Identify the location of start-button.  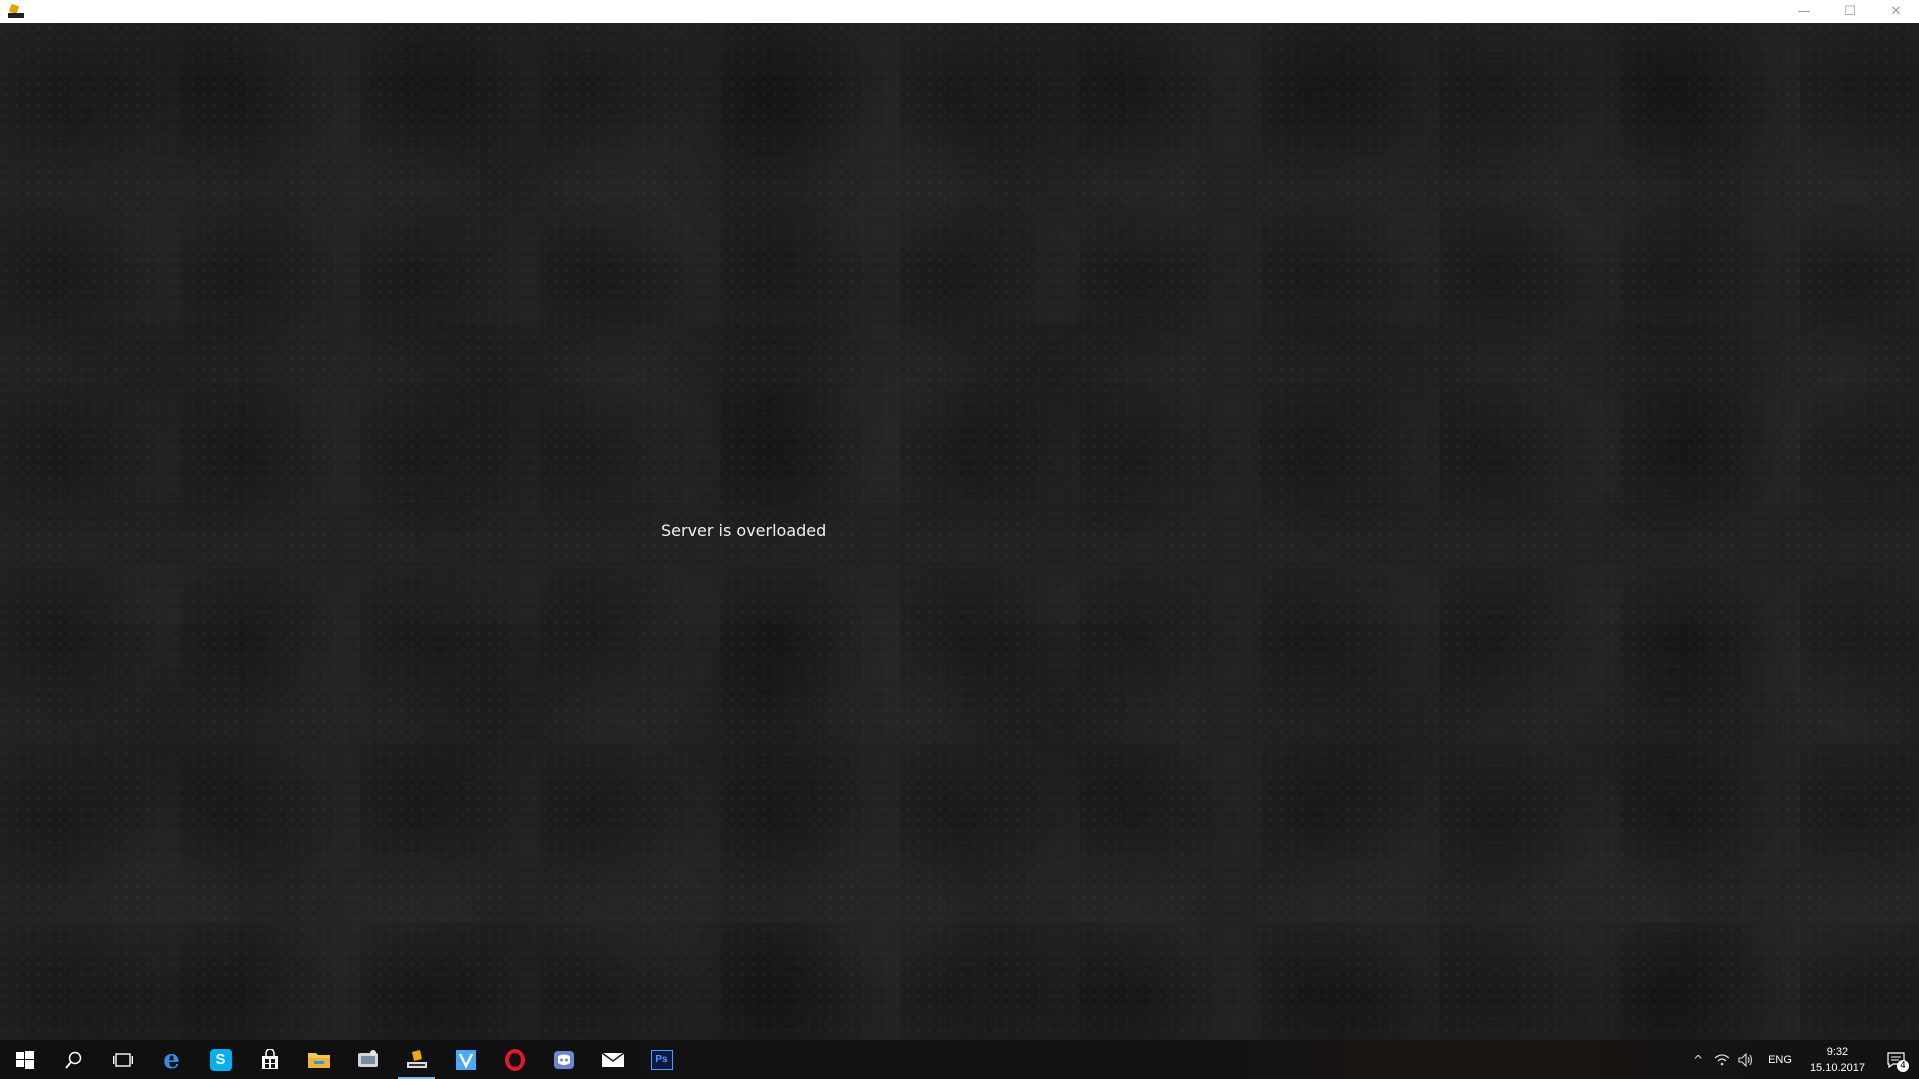
(24, 1059).